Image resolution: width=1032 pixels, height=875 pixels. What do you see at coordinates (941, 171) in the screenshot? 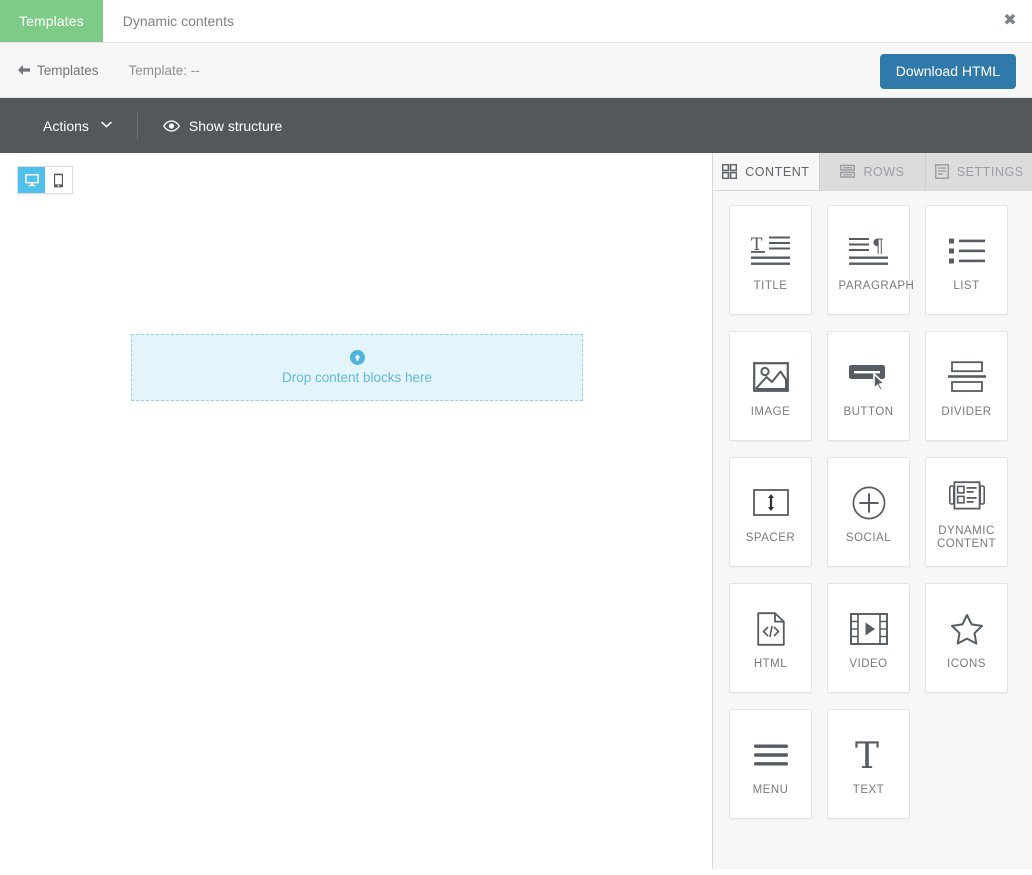
I see `settings-document-icon` at bounding box center [941, 171].